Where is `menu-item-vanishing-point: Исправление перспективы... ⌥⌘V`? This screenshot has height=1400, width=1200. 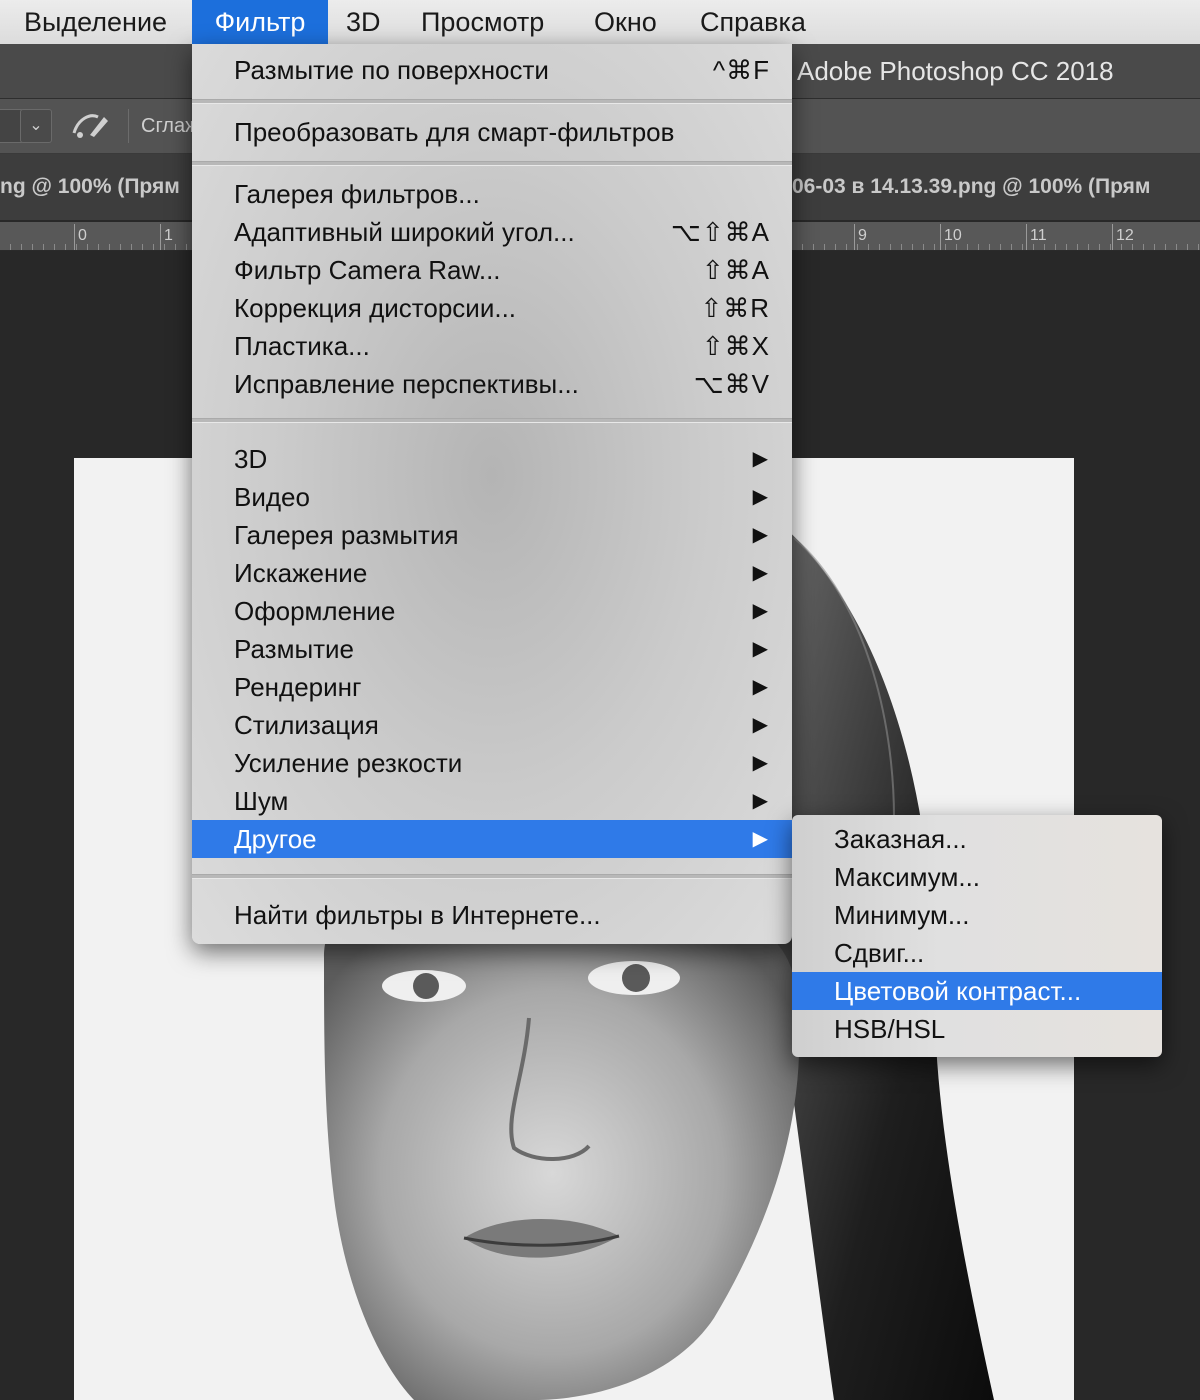
menu-item-vanishing-point: Исправление перспективы... ⌥⌘V is located at coordinates (492, 384).